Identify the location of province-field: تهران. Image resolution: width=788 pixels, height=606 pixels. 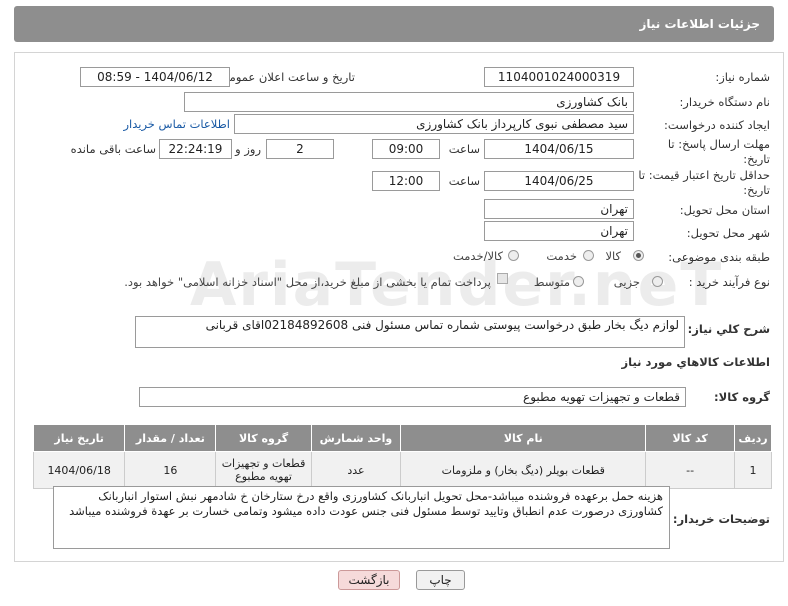
(559, 209).